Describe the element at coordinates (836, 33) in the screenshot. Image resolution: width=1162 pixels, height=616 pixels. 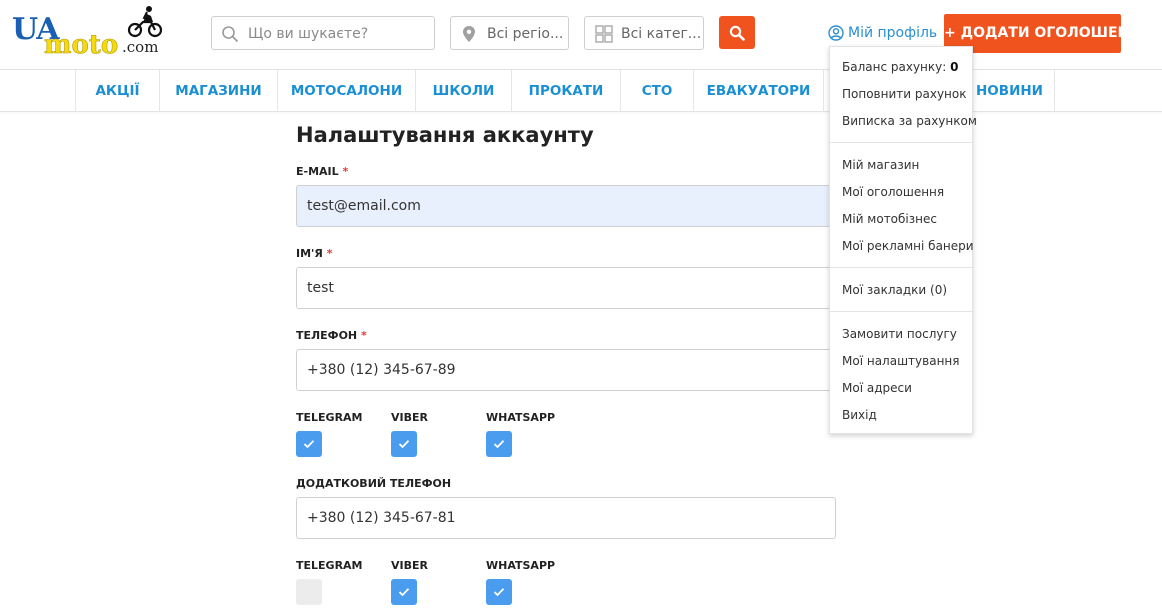
I see `user-circle-icon` at that location.